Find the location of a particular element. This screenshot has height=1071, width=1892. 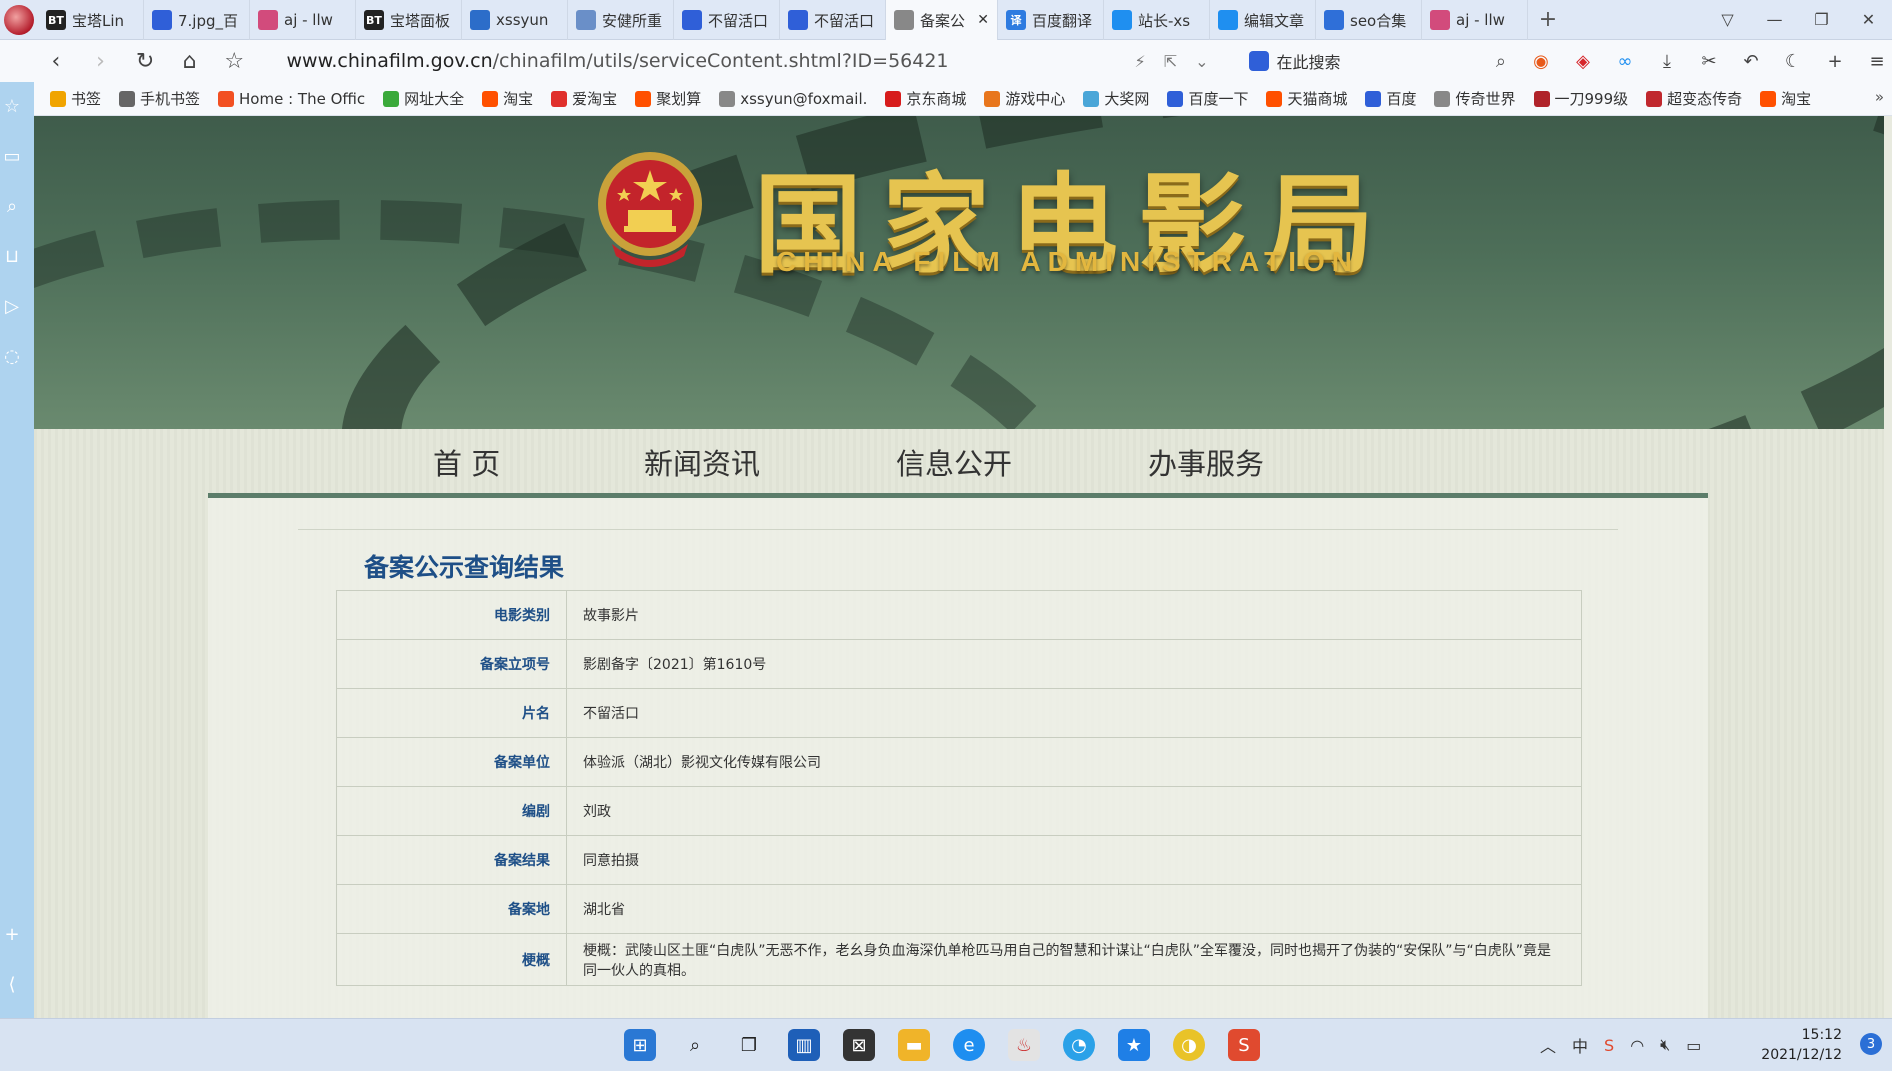

reload-icon: ↻ is located at coordinates (145, 61).